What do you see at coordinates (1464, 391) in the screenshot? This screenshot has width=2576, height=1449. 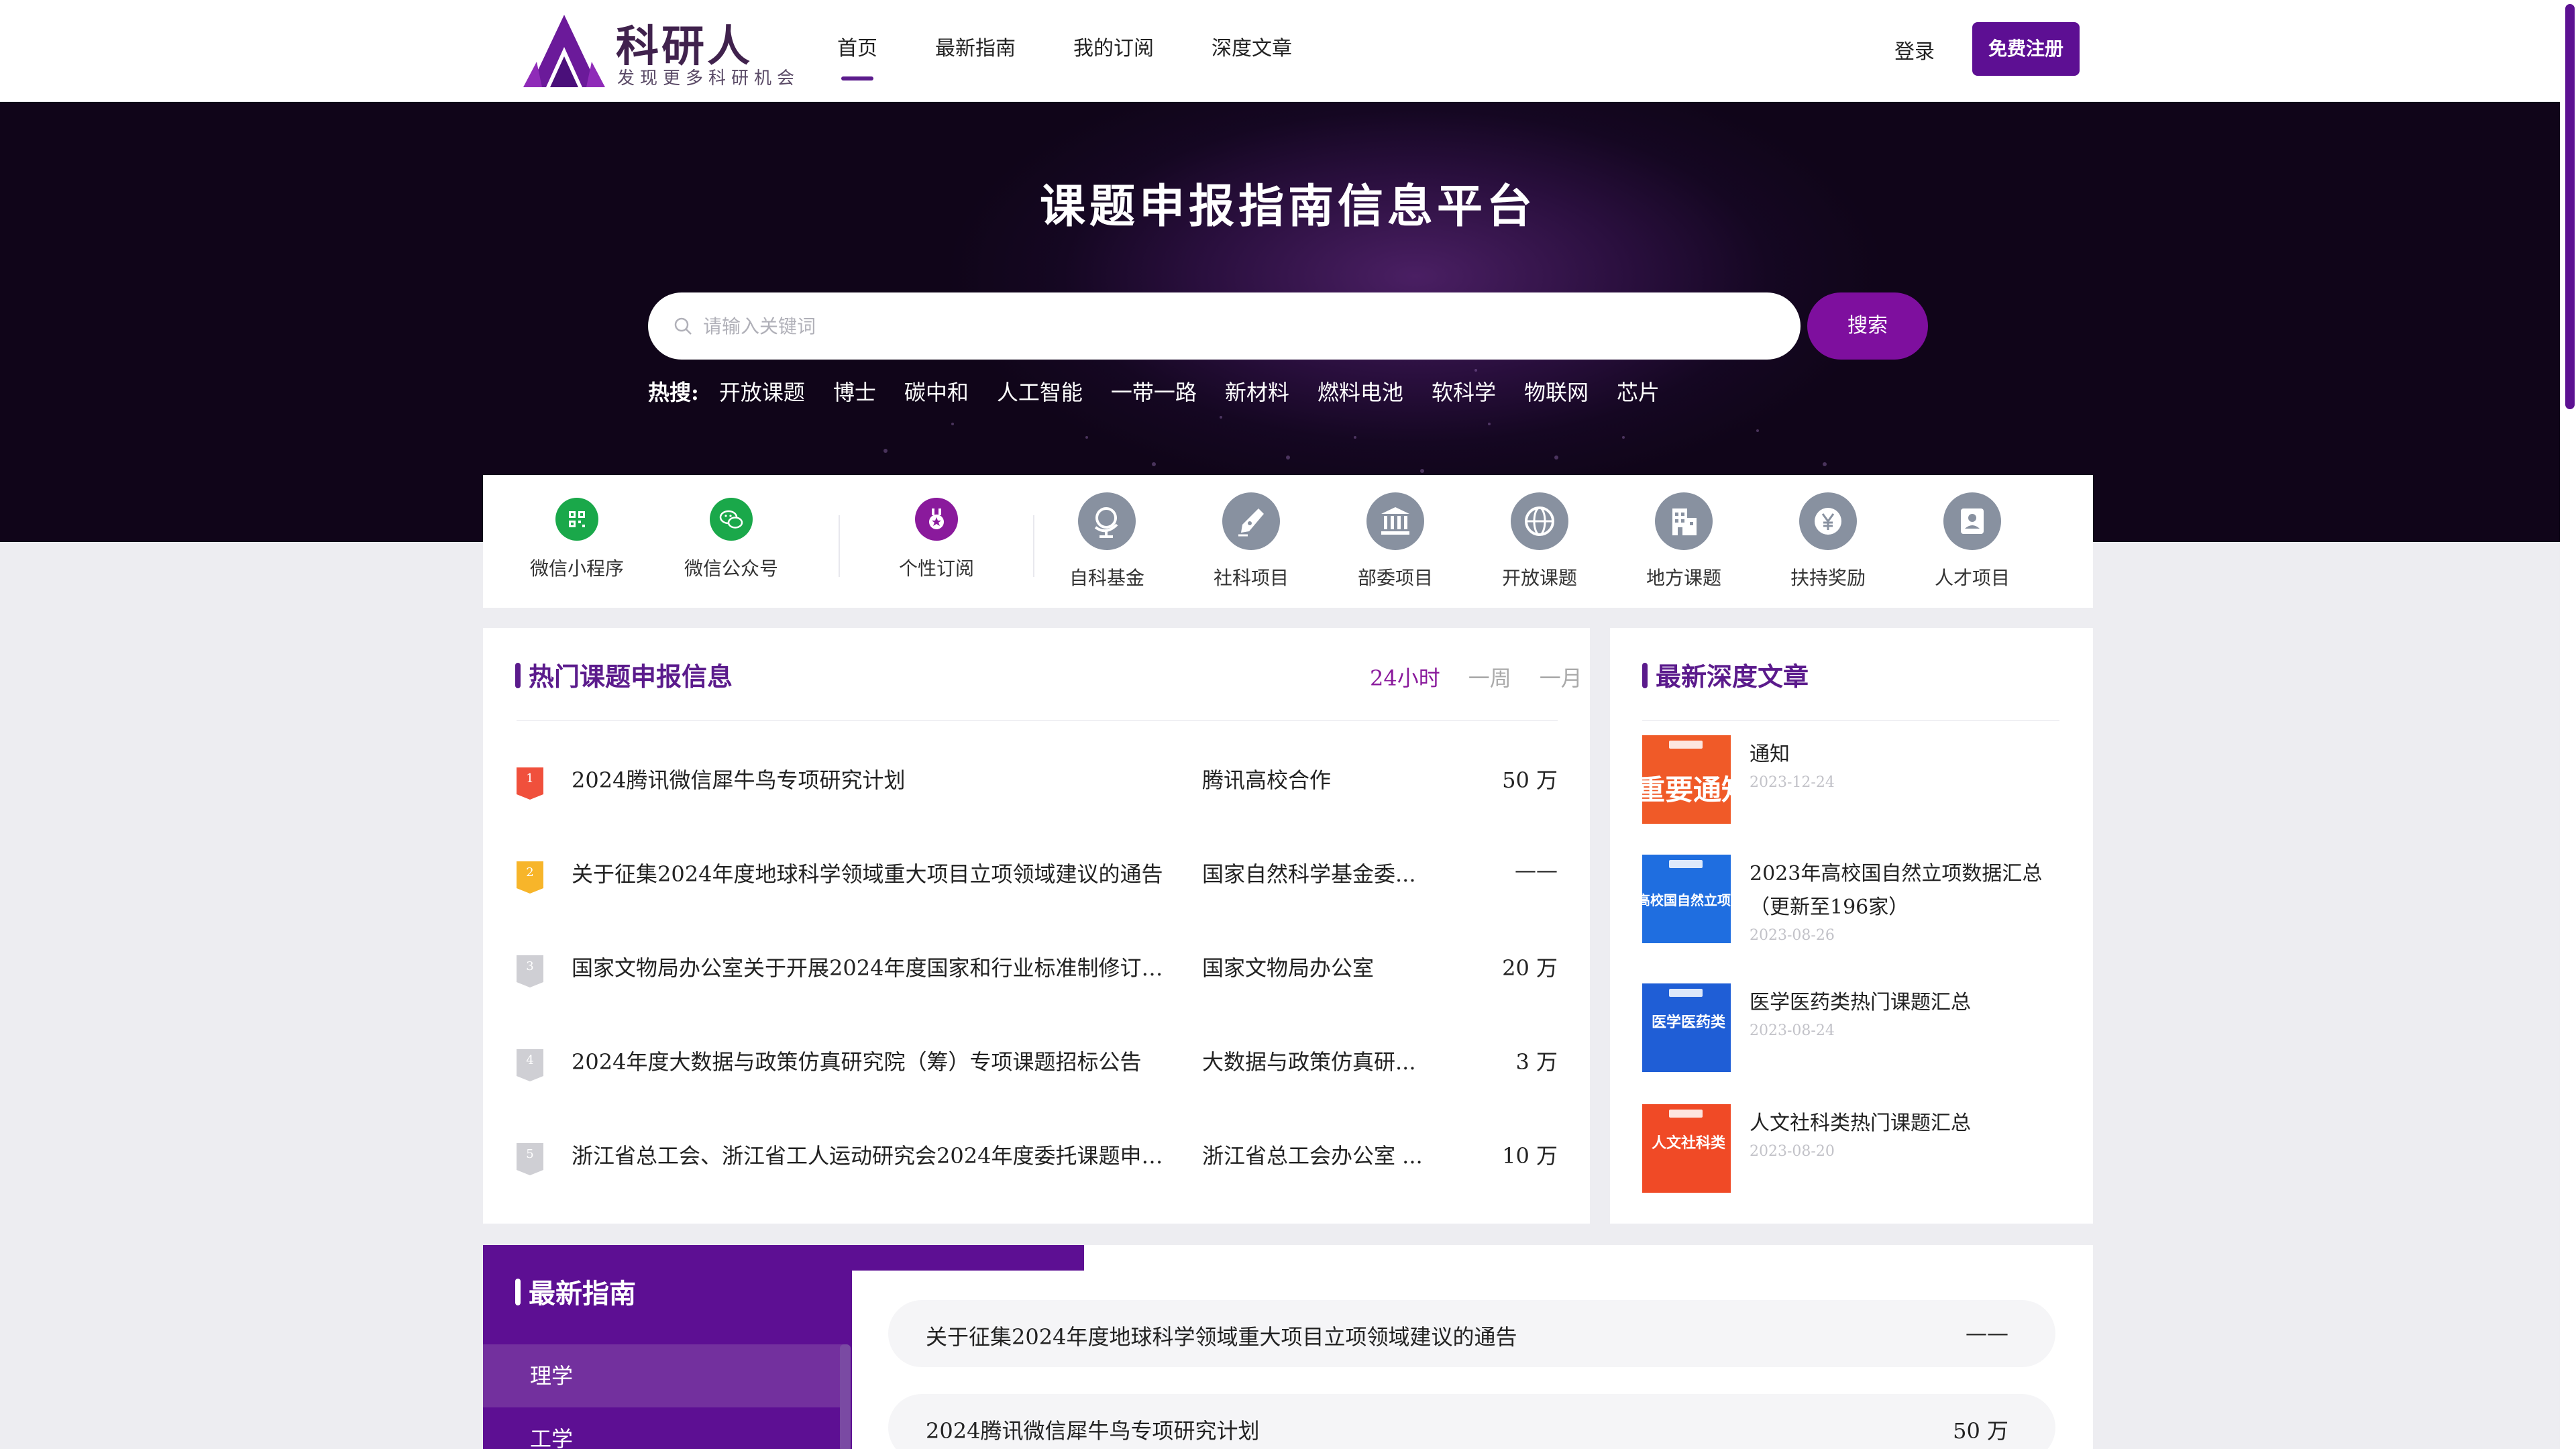 I see `hot-search-word: 软科学` at bounding box center [1464, 391].